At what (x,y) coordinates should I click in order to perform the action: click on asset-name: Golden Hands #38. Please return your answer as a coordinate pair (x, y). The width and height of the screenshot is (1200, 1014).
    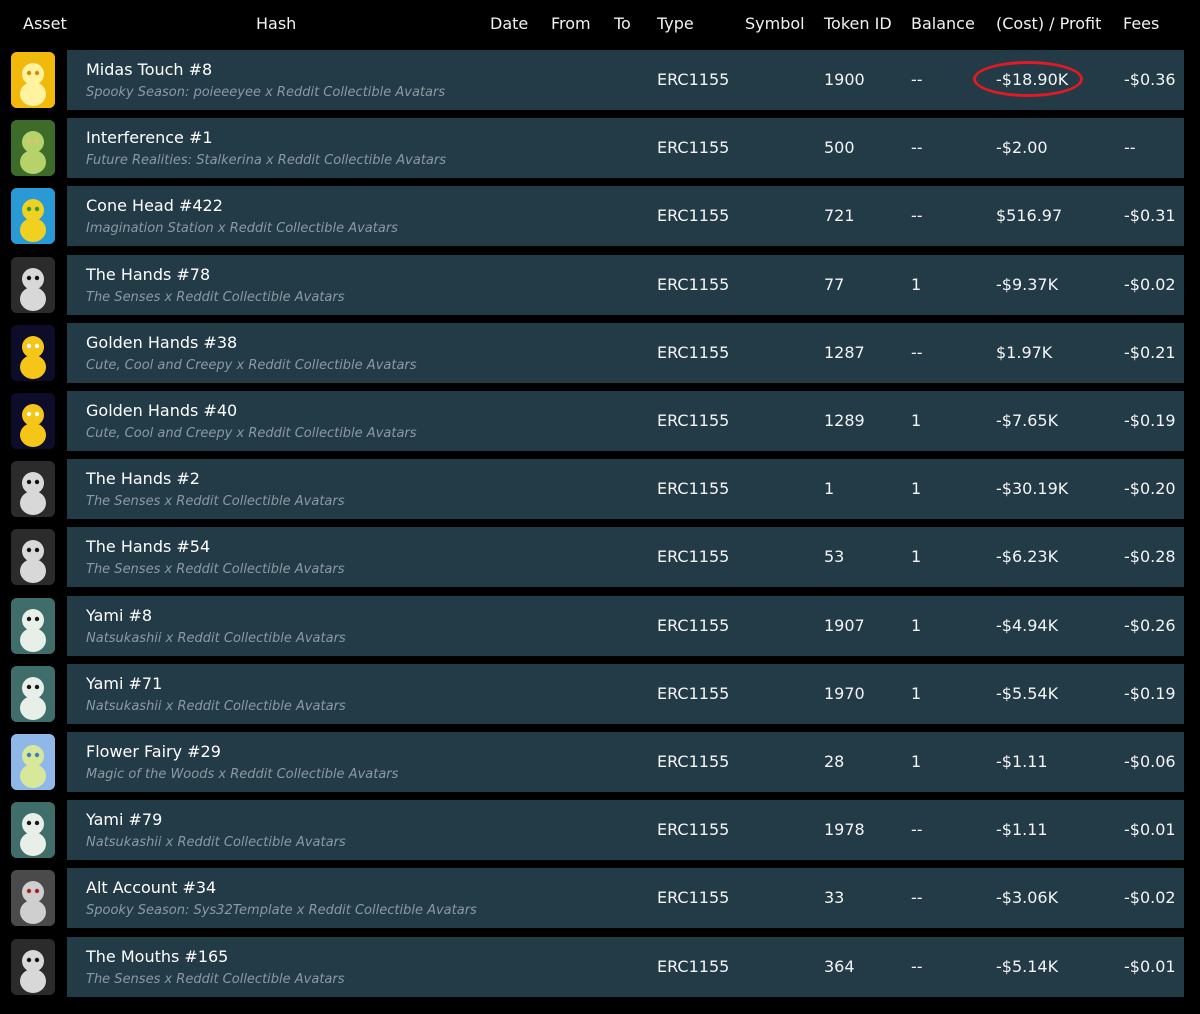
    Looking at the image, I should click on (161, 342).